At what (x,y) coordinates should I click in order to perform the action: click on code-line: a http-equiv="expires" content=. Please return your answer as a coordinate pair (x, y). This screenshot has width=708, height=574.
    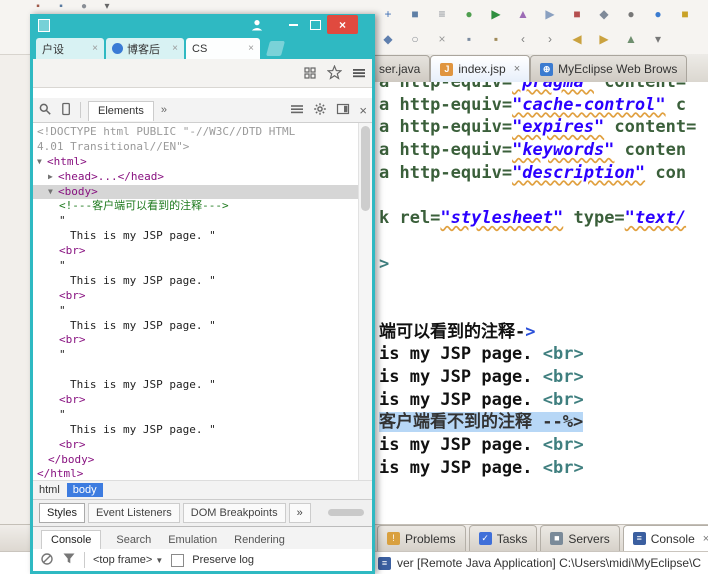
    Looking at the image, I should click on (543, 127).